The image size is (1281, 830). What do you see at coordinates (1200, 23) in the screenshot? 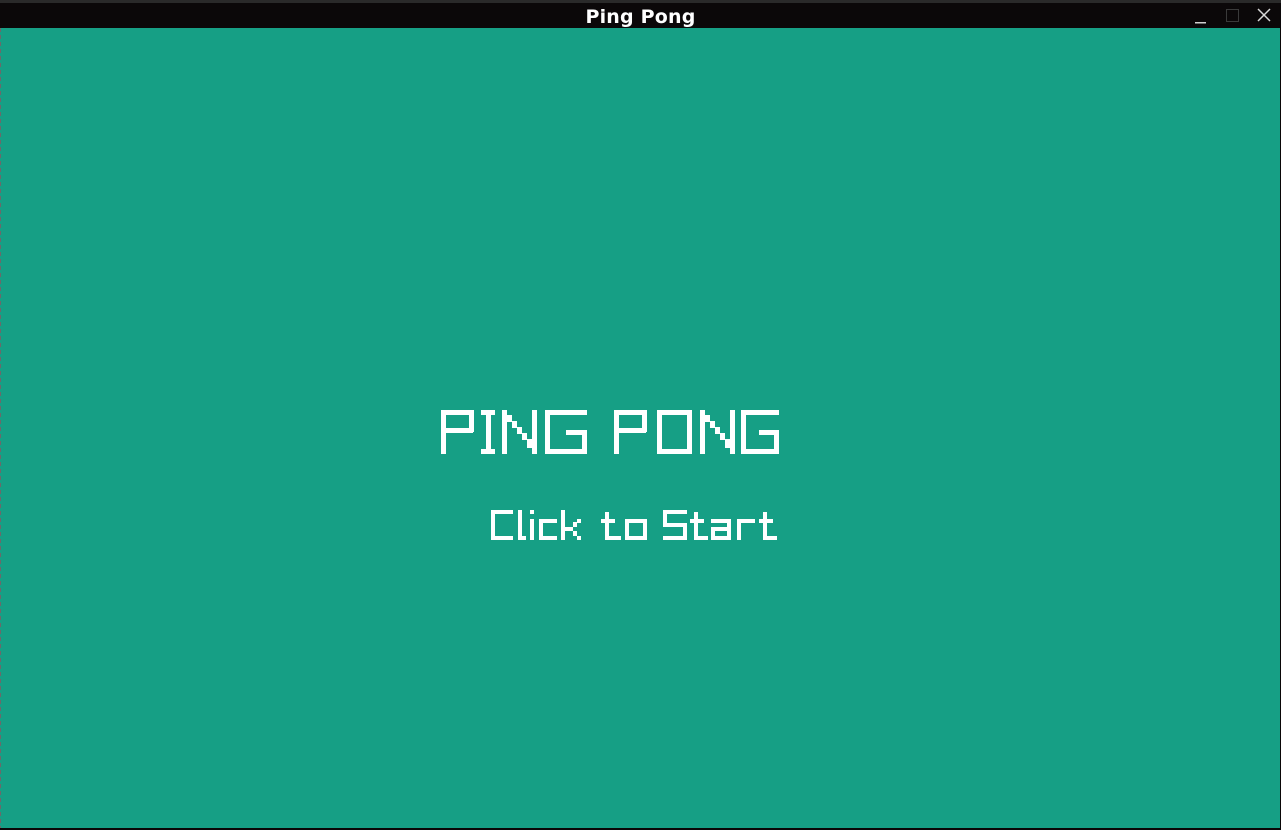
I see `minimize-icon` at bounding box center [1200, 23].